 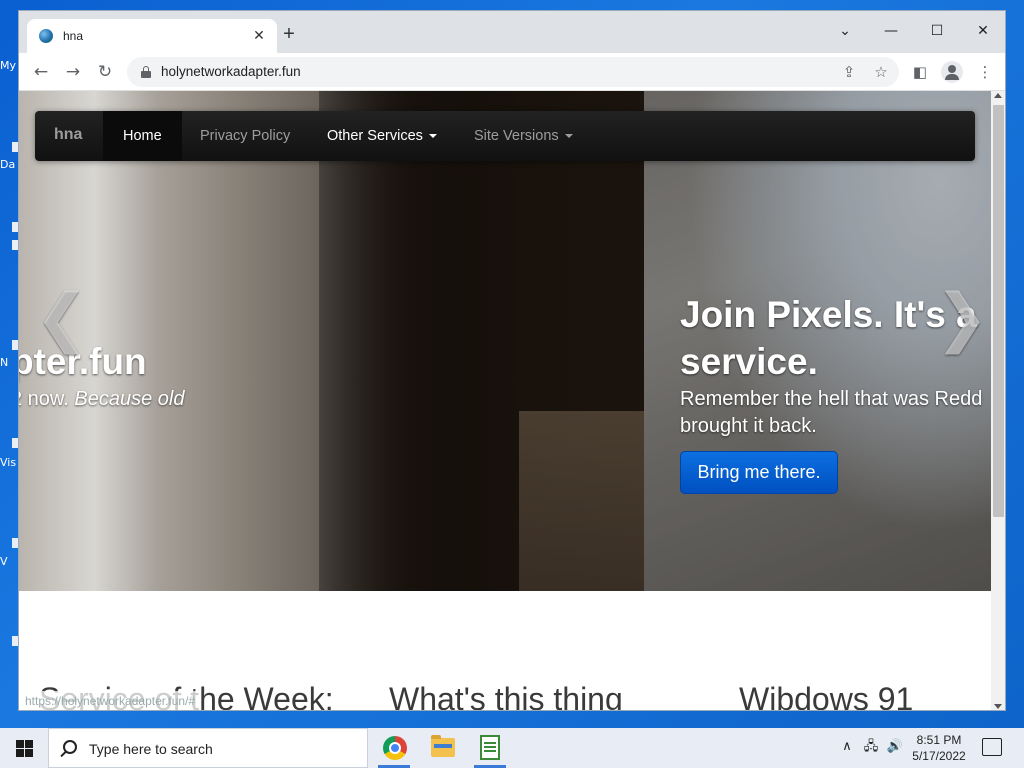 What do you see at coordinates (110, 700) in the screenshot?
I see `link-status-url: https://holynetworkadapter.fun/#` at bounding box center [110, 700].